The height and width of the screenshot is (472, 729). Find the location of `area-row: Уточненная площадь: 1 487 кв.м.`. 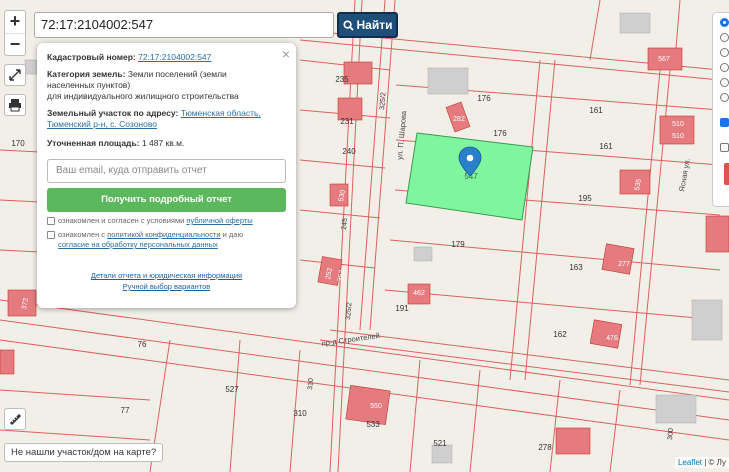

area-row: Уточненная площадь: 1 487 кв.м. is located at coordinates (166, 143).